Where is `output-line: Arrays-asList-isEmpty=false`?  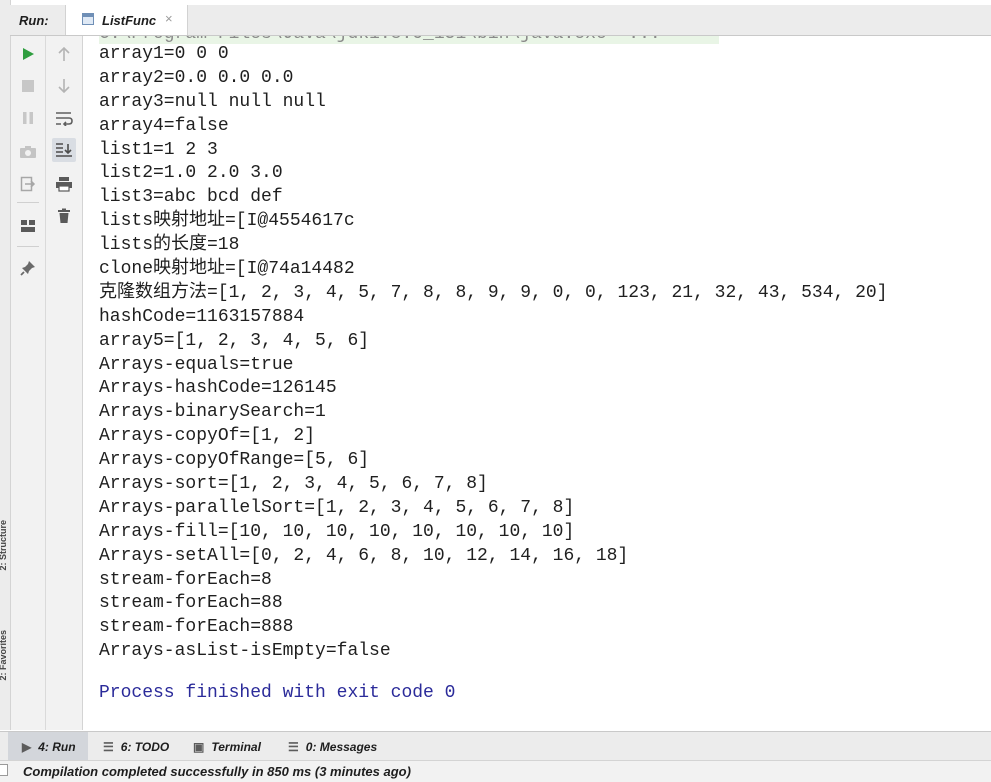 output-line: Arrays-asList-isEmpty=false is located at coordinates (245, 651).